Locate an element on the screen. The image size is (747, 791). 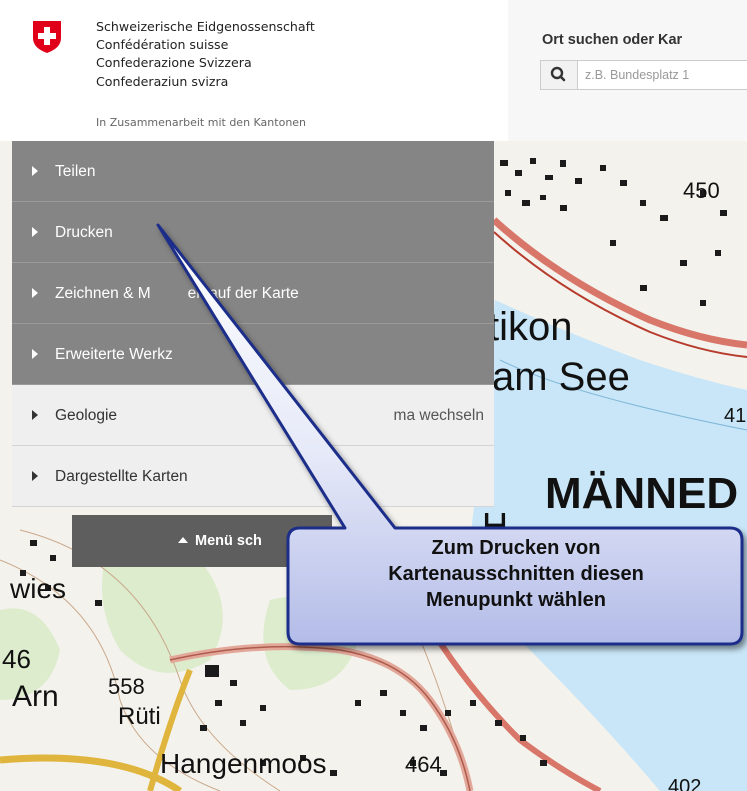
cantons-note: In Zusammenarbeit mit den Kantonen is located at coordinates (201, 122).